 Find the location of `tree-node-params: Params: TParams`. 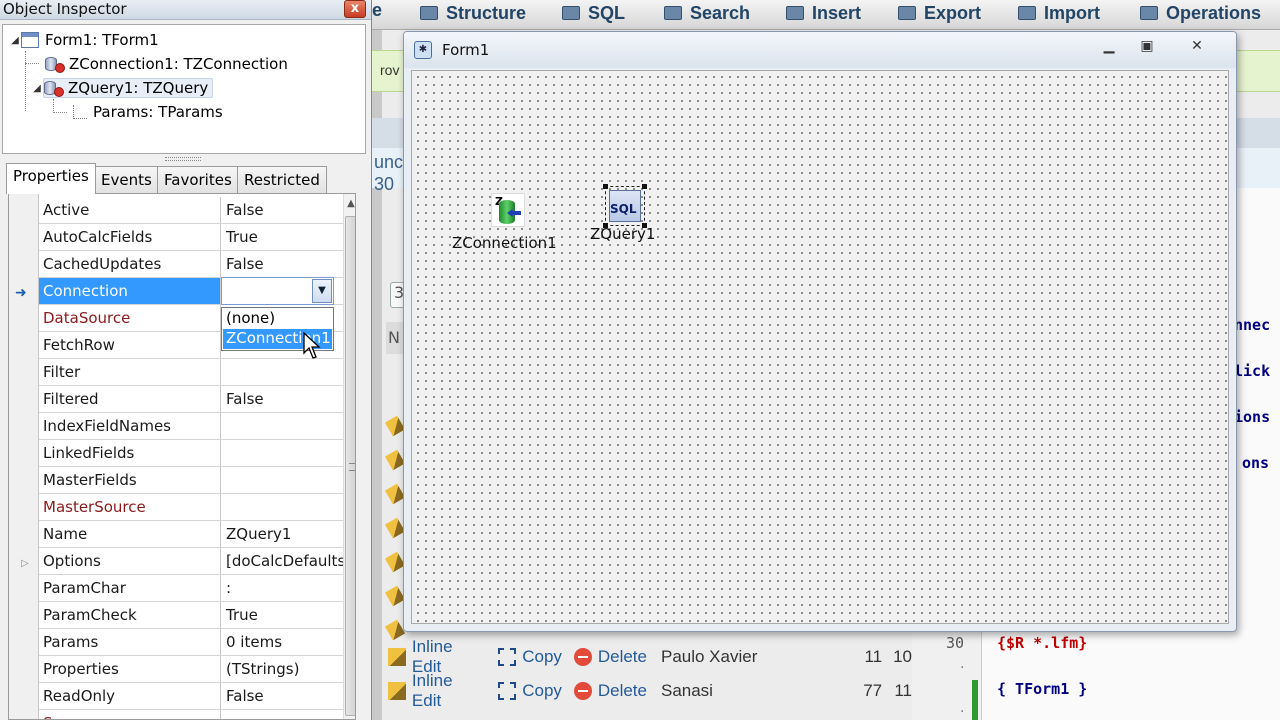

tree-node-params: Params: TParams is located at coordinates (148, 112).